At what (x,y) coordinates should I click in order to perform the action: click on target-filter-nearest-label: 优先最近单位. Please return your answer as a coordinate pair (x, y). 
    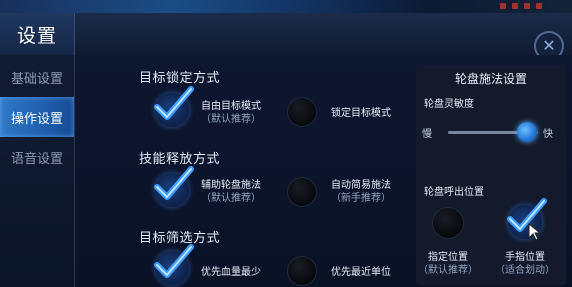
    Looking at the image, I should click on (361, 272).